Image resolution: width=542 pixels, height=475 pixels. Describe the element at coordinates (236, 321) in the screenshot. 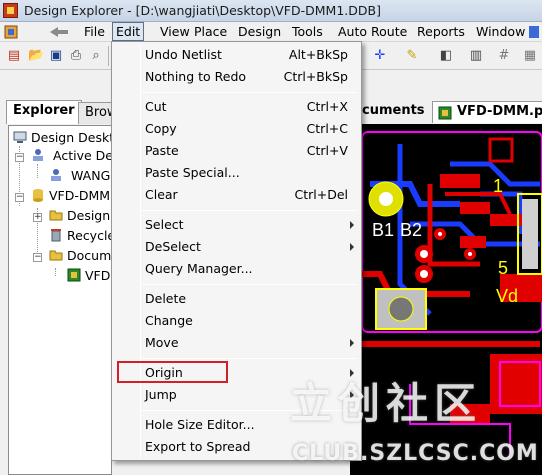

I see `menu-item-change: Change` at that location.